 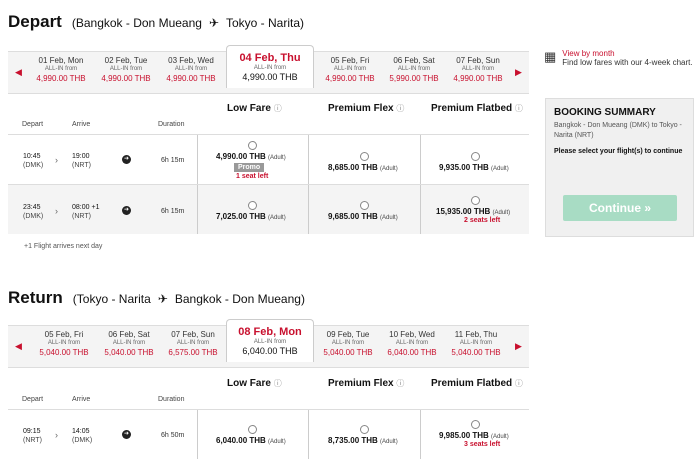 I want to click on premium-flex-header: Premium Flex ⓘ, so click(x=366, y=383).